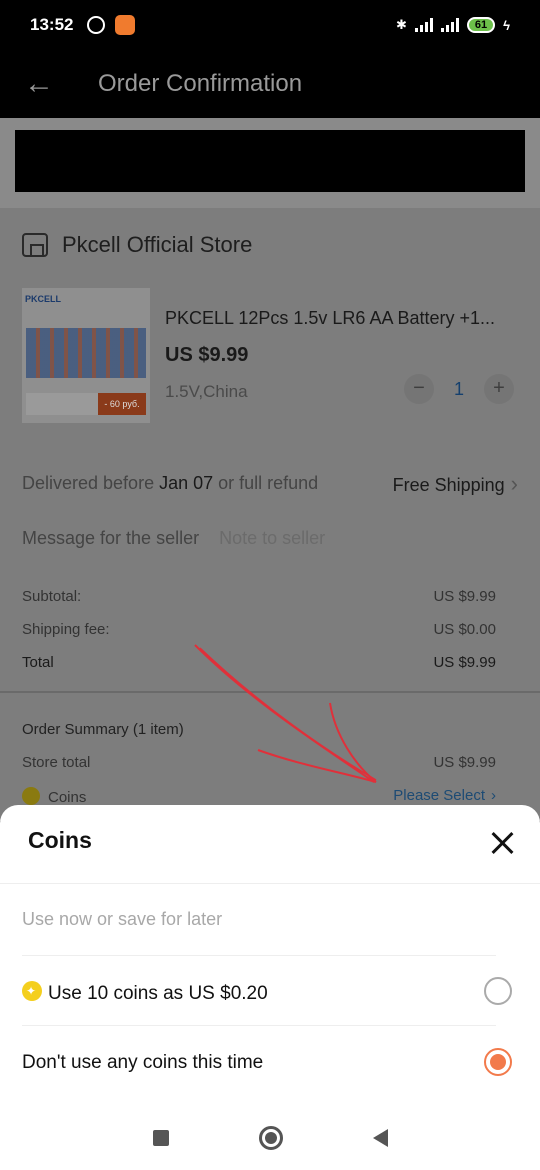 The width and height of the screenshot is (540, 1170). I want to click on increase-button: +, so click(499, 389).